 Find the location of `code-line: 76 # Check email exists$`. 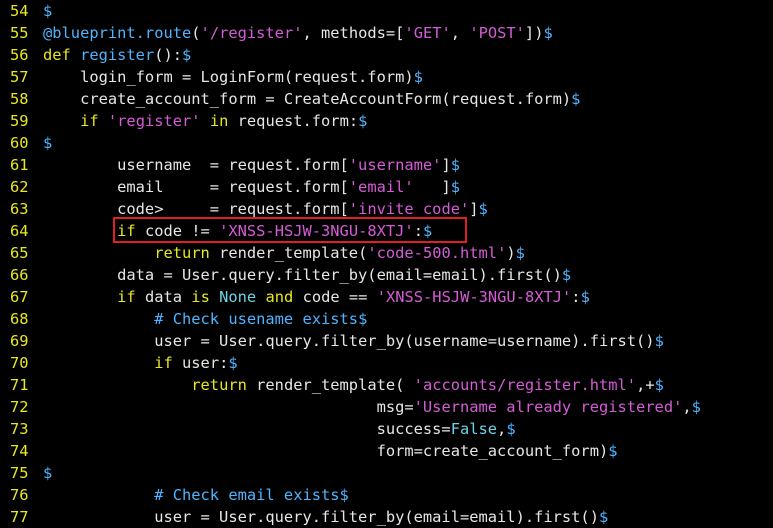

code-line: 76 # Check email exists$ is located at coordinates (386, 495).